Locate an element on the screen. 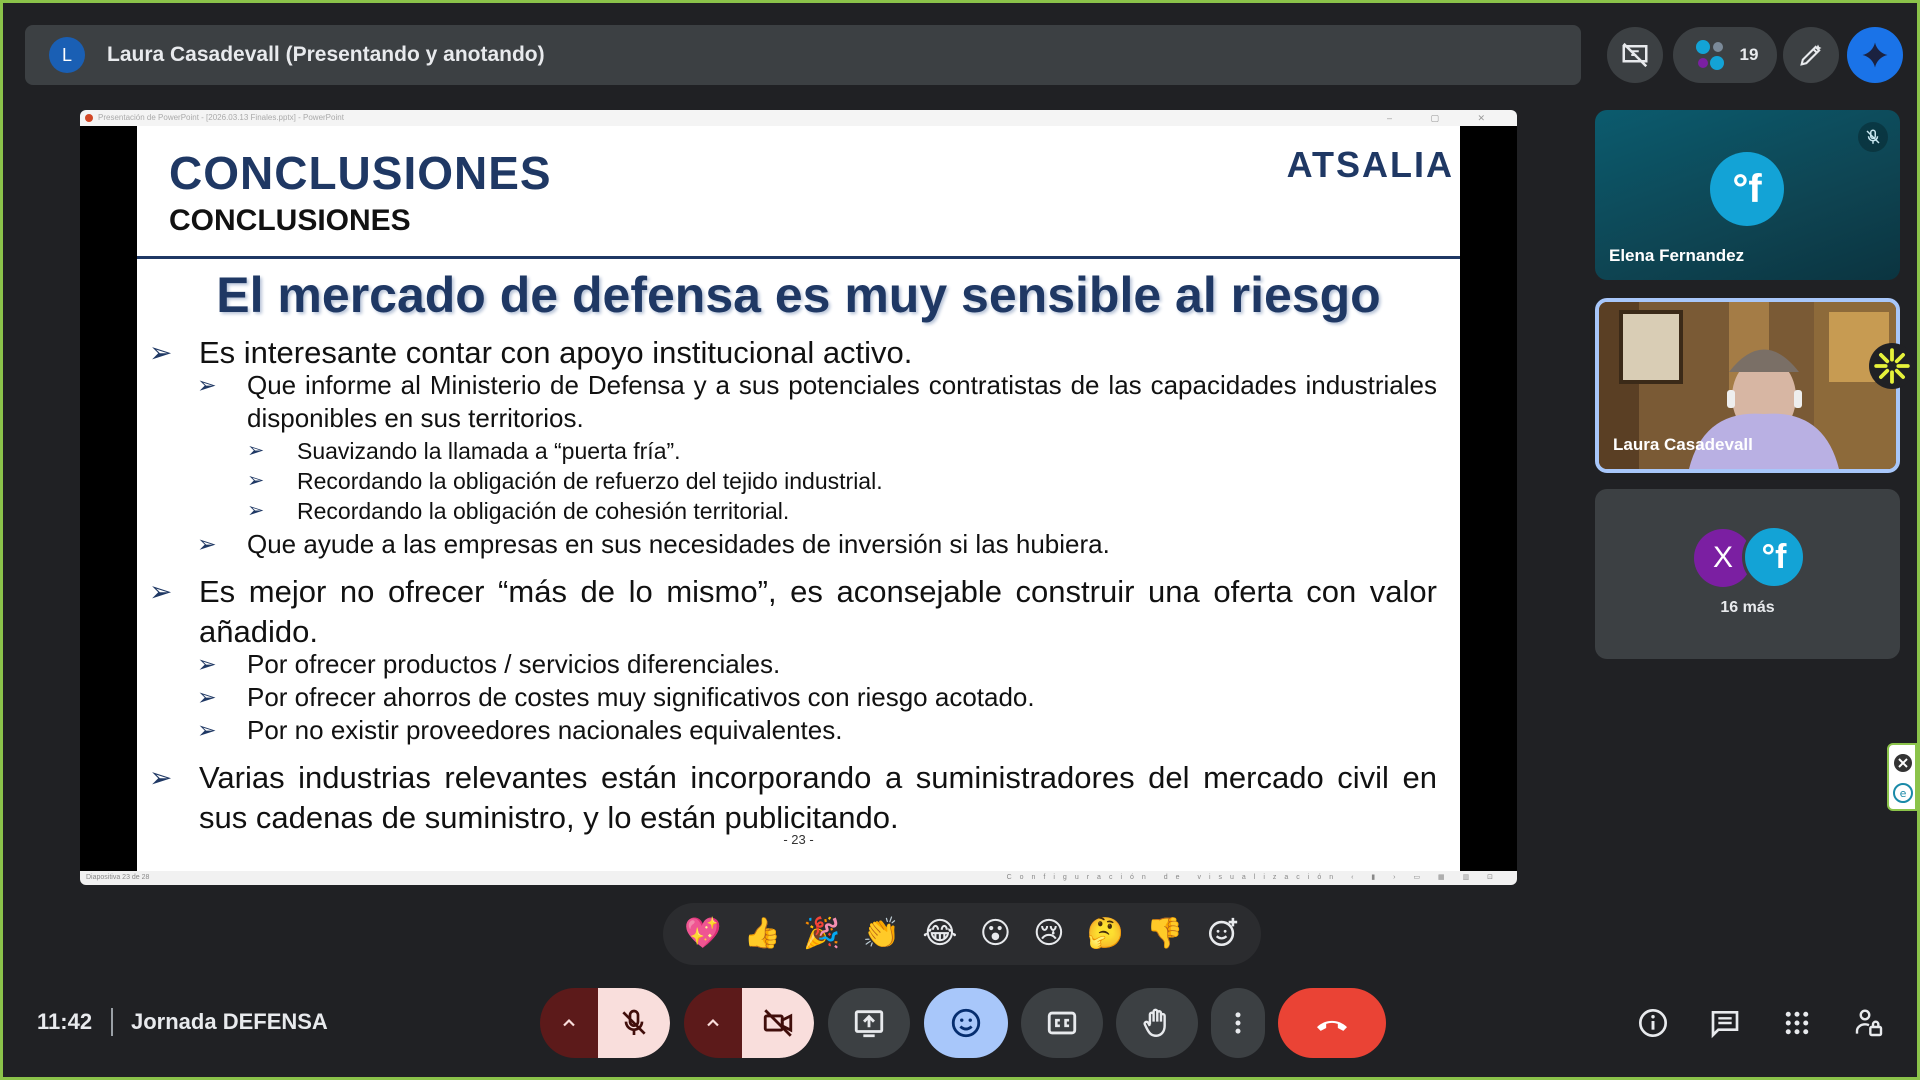 This screenshot has height=1080, width=1920. presentation-off-icon is located at coordinates (1635, 55).